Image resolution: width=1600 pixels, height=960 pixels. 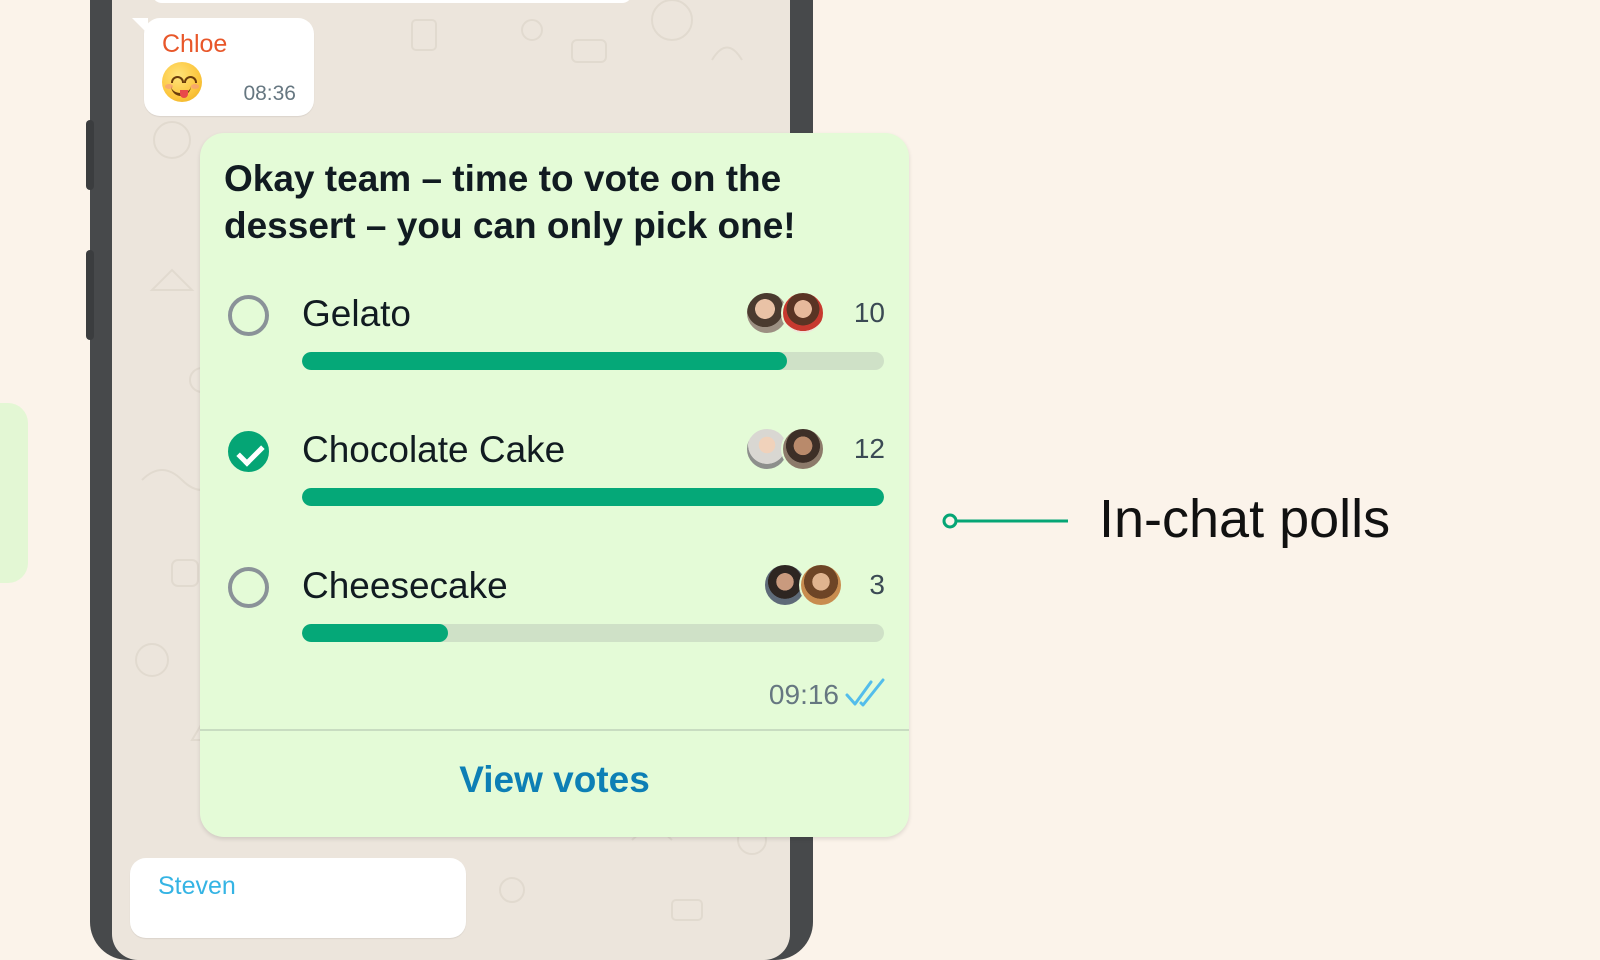 I want to click on sender-name: Steven, so click(x=197, y=886).